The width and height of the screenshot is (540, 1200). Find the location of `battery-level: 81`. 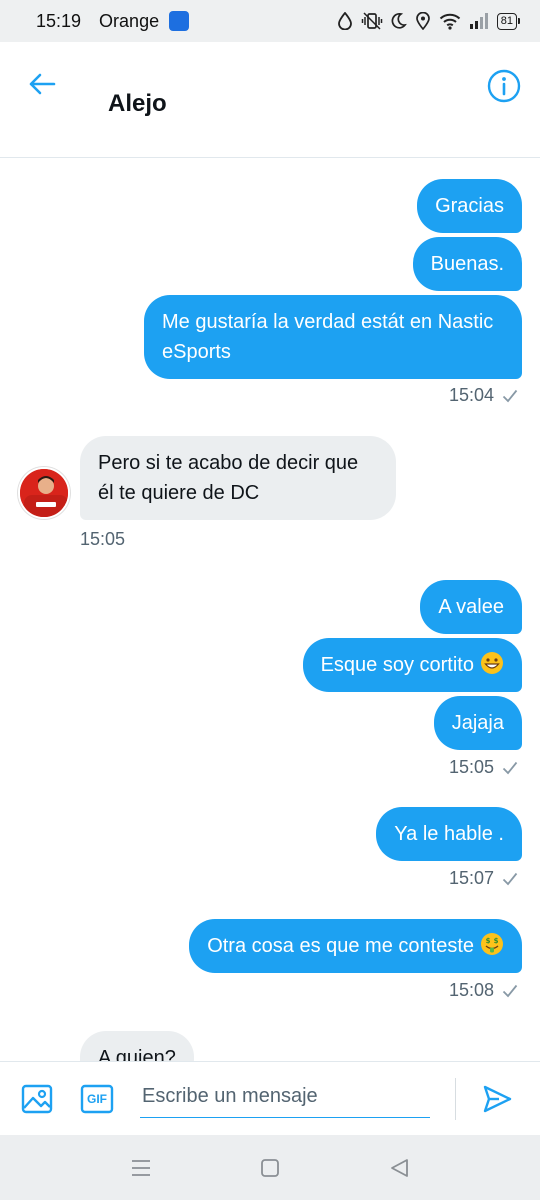

battery-level: 81 is located at coordinates (506, 21).